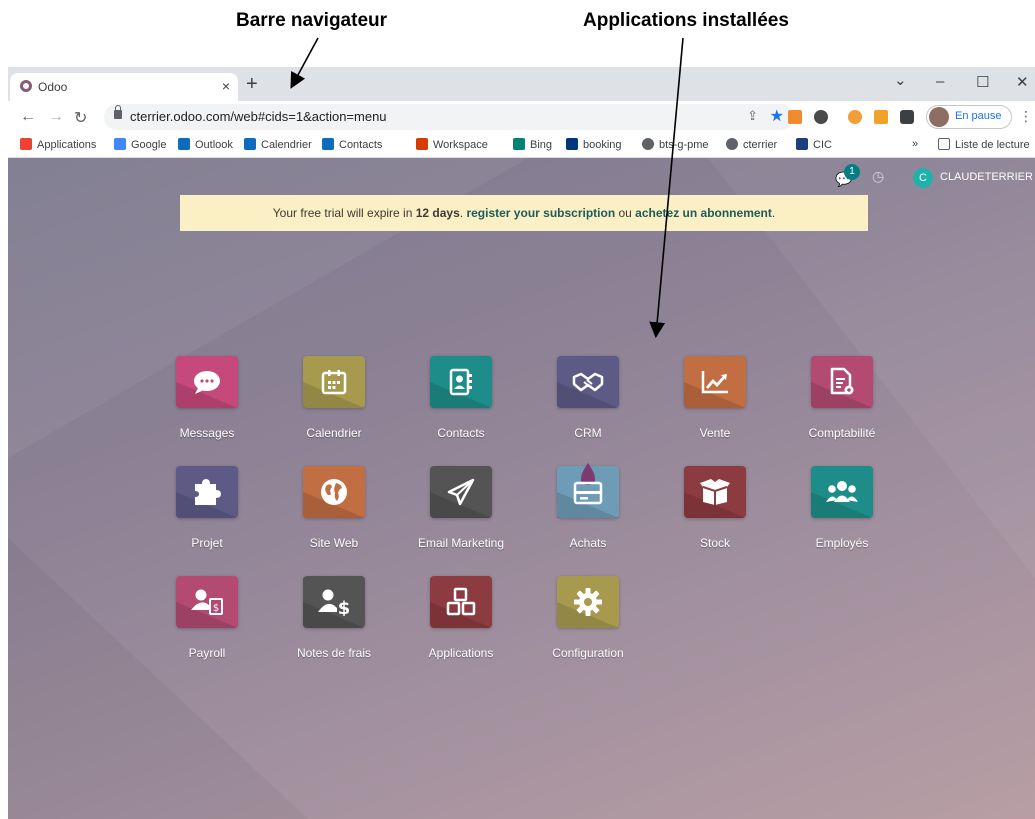 The image size is (1035, 819). Describe the element at coordinates (821, 117) in the screenshot. I see `puzzle-extension-icon` at that location.